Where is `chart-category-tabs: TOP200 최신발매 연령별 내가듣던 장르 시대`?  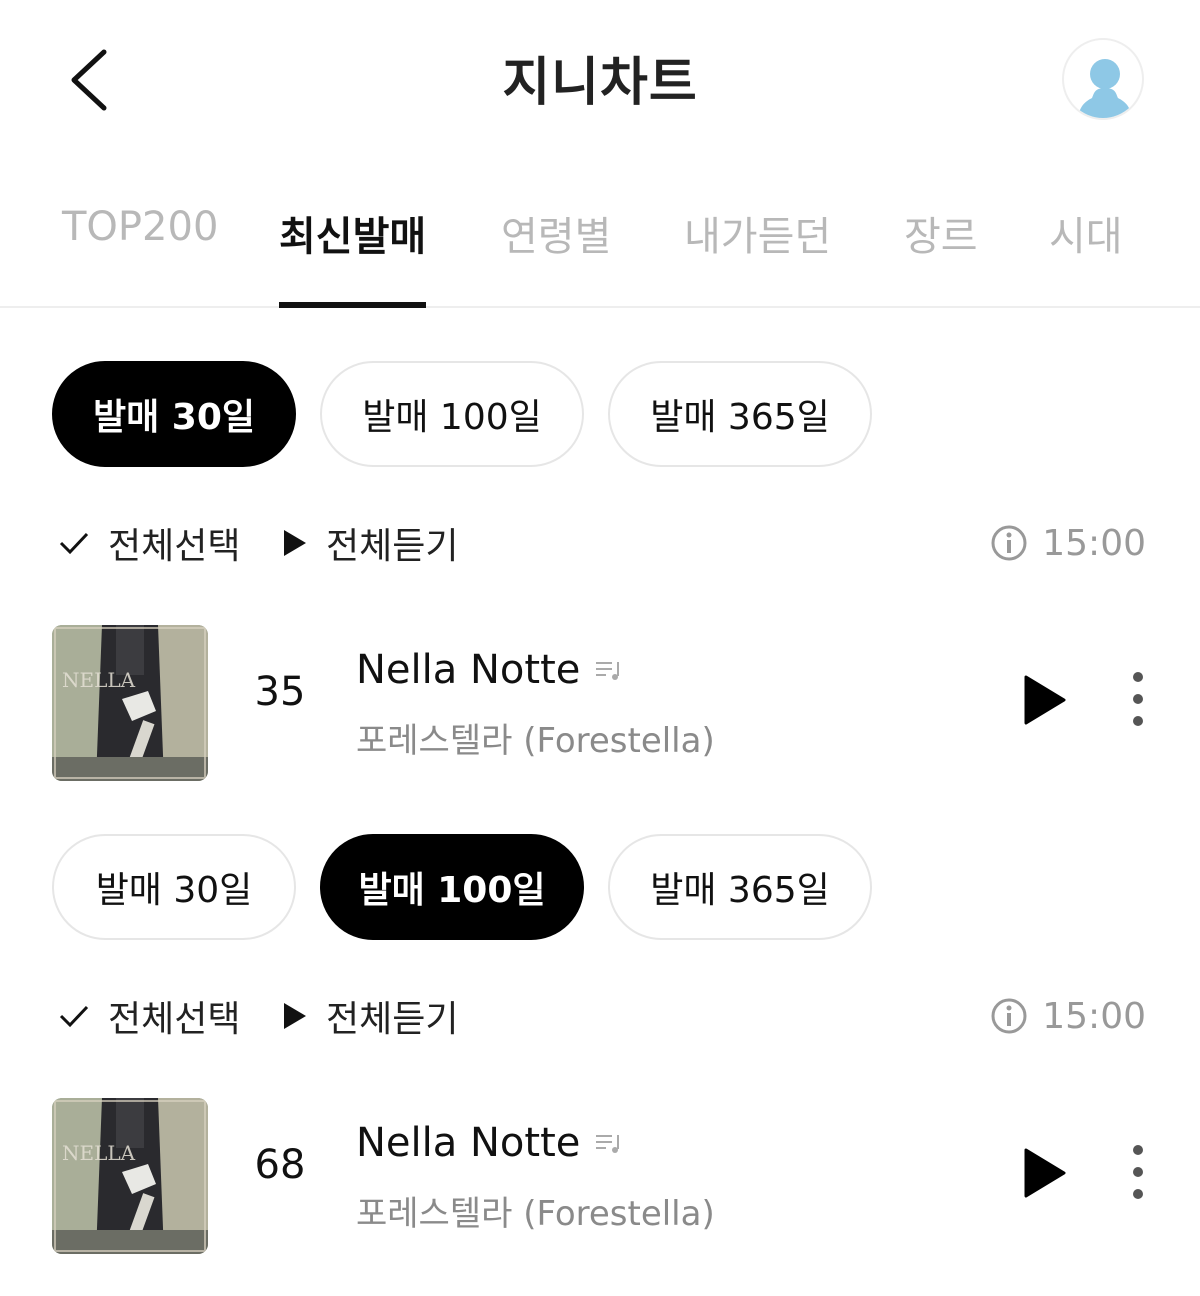 chart-category-tabs: TOP200 최신발매 연령별 내가듣던 장르 시대 is located at coordinates (600, 244).